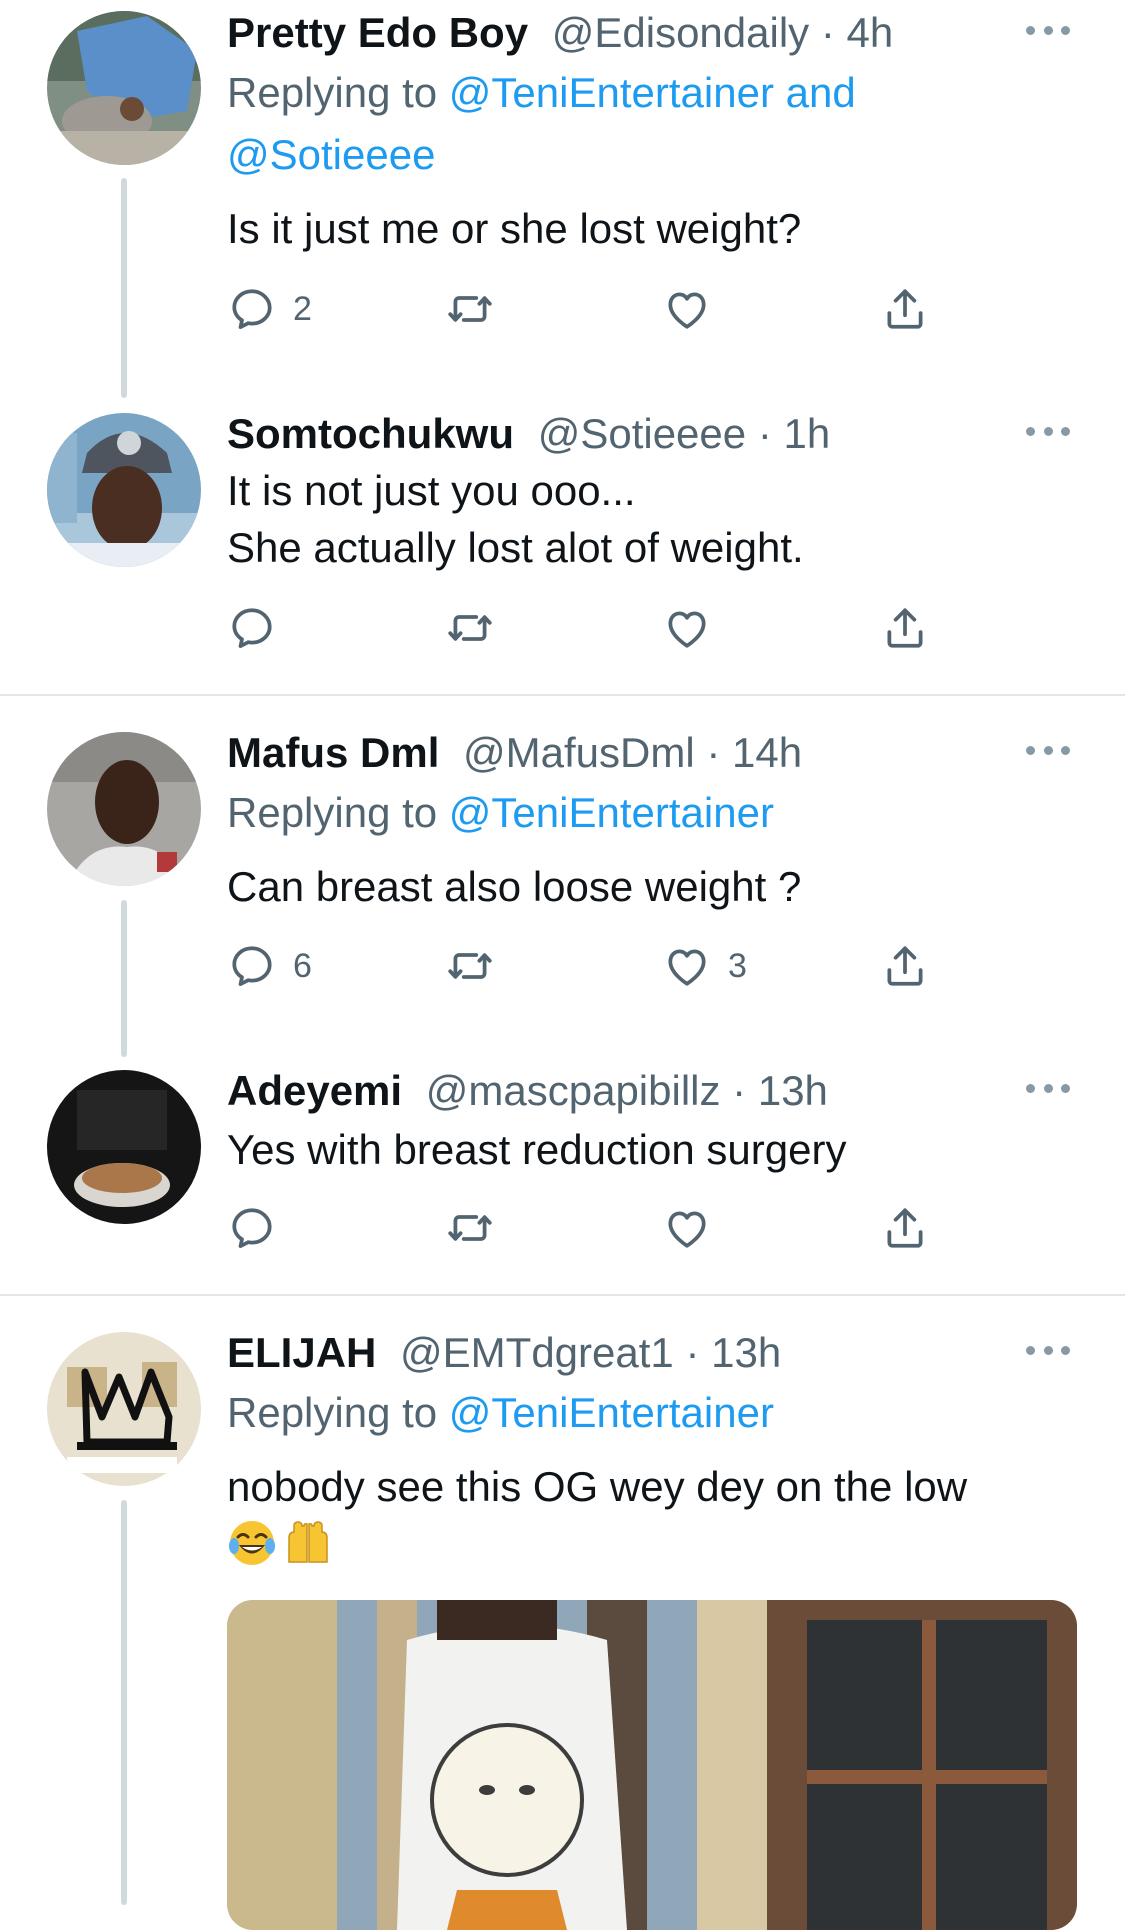 This screenshot has width=1125, height=1930. Describe the element at coordinates (514, 228) in the screenshot. I see `tweet-text: Is it just me or she lost weight?` at that location.